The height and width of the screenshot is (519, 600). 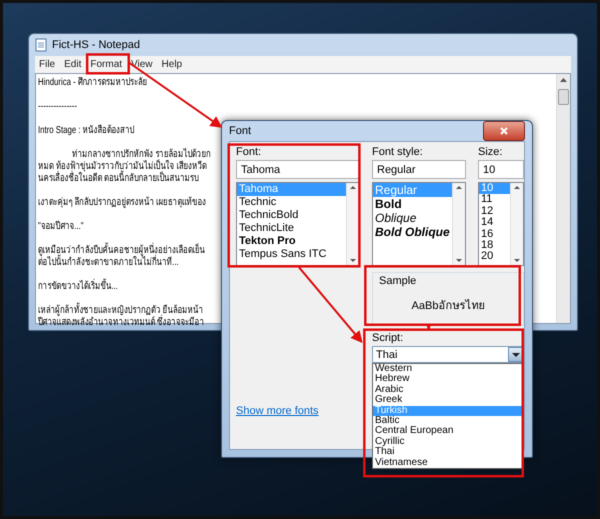 What do you see at coordinates (41, 45) in the screenshot?
I see `notepad-icon` at bounding box center [41, 45].